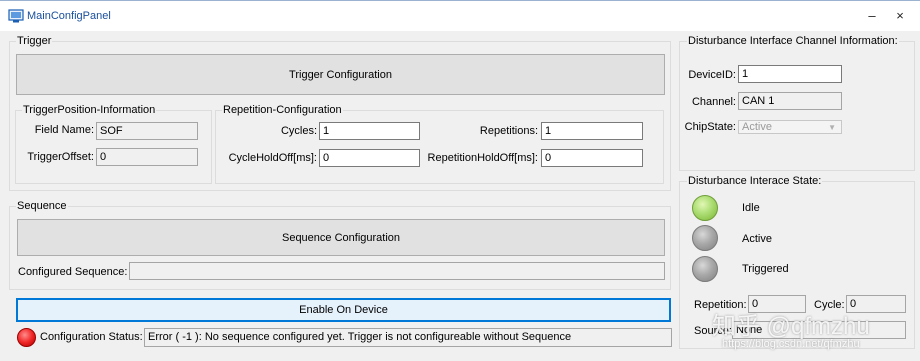 Image resolution: width=920 pixels, height=361 pixels. I want to click on active-label: Active, so click(757, 239).